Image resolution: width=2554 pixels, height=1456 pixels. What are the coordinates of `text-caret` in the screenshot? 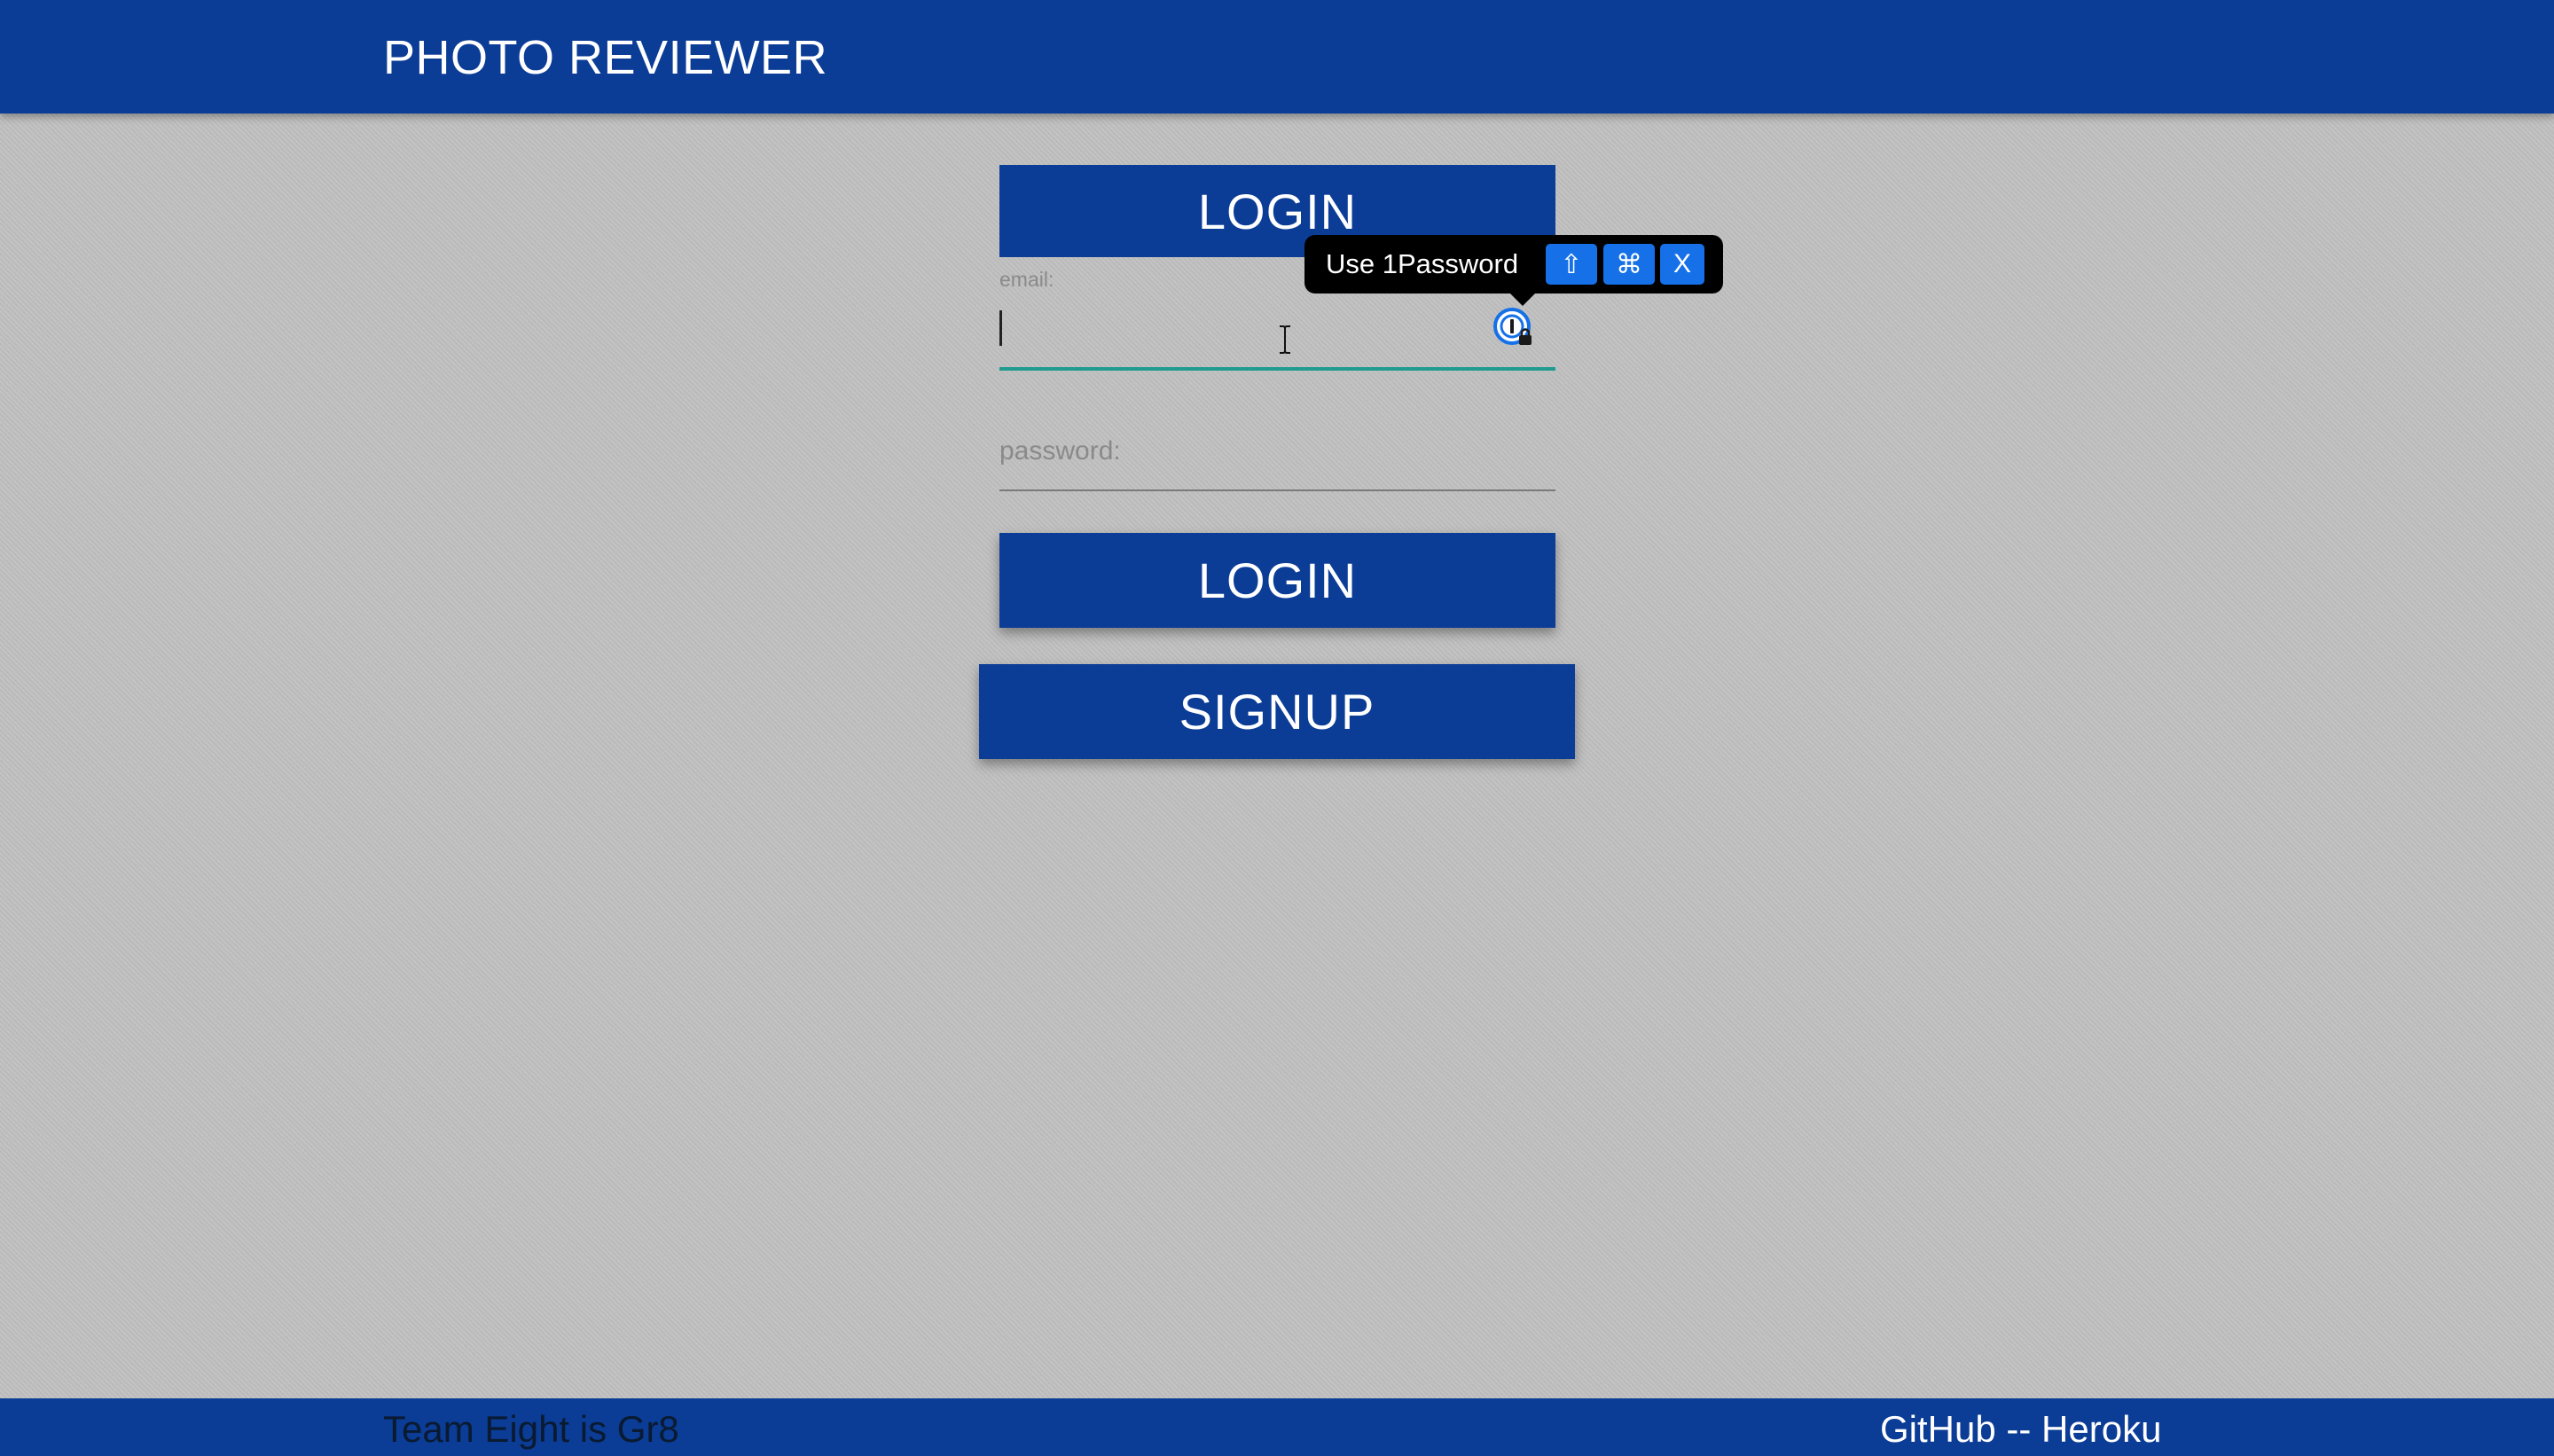 It's located at (1000, 328).